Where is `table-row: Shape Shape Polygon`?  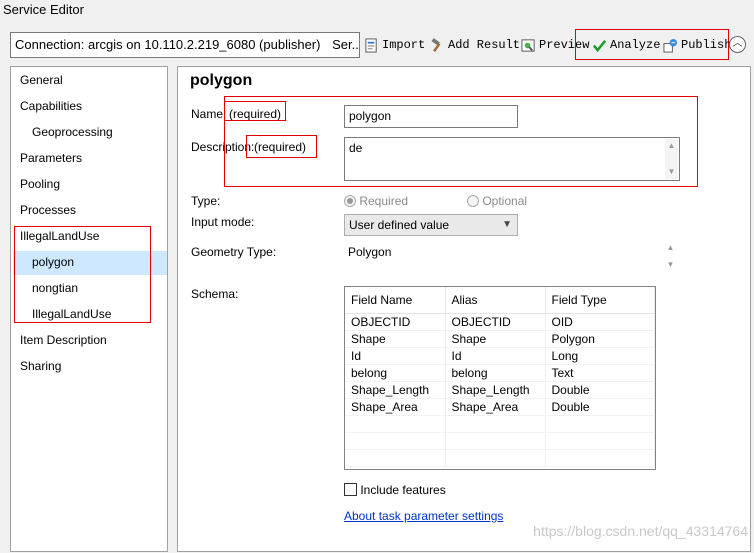
table-row: Shape Shape Polygon is located at coordinates (500, 339).